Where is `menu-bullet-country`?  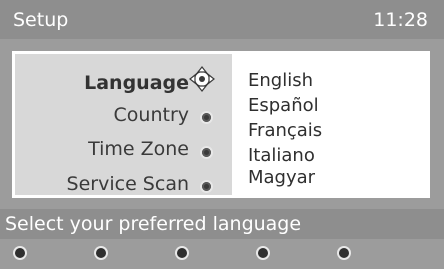 menu-bullet-country is located at coordinates (206, 117).